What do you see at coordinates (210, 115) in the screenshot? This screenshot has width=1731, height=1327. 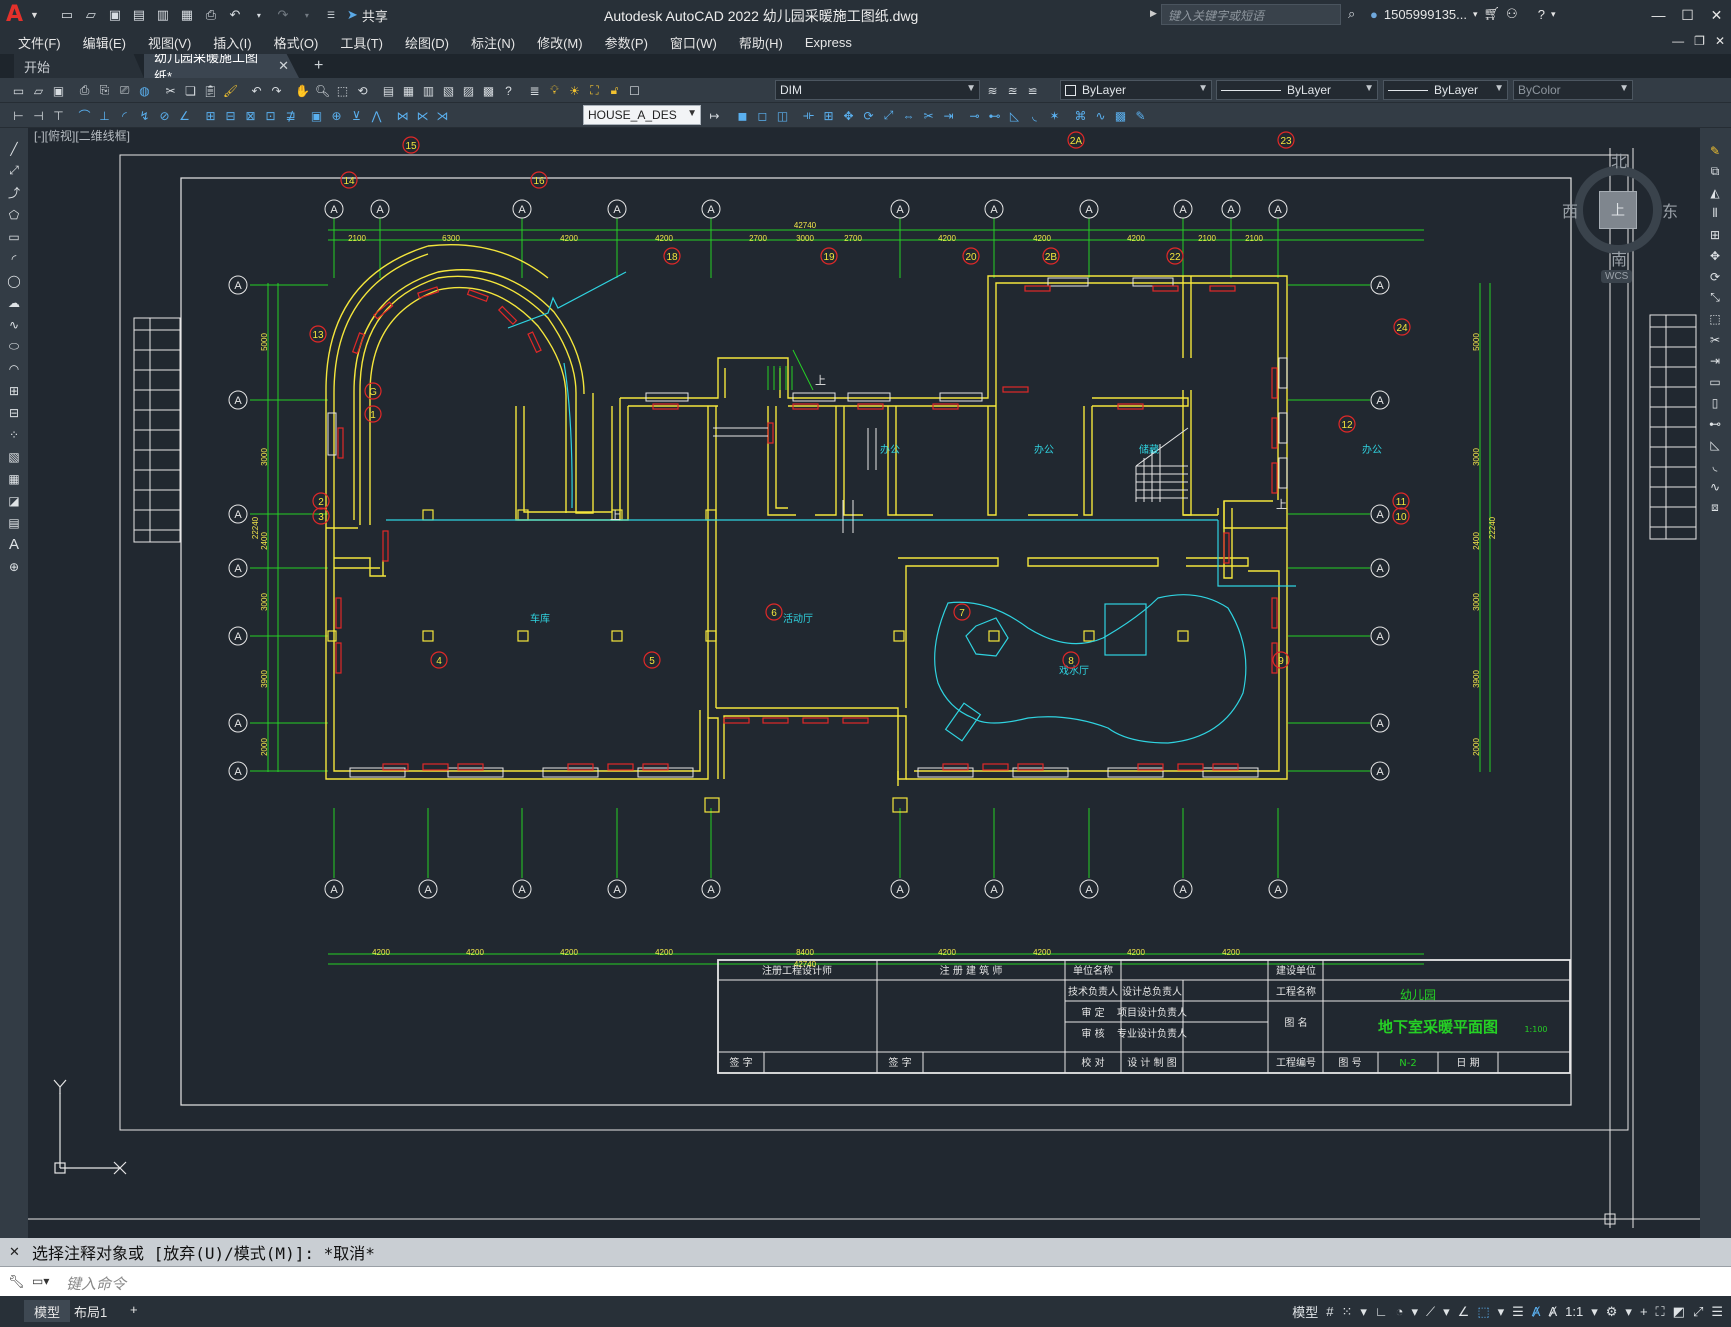 I see `qdim-tool-icon: ⊞` at bounding box center [210, 115].